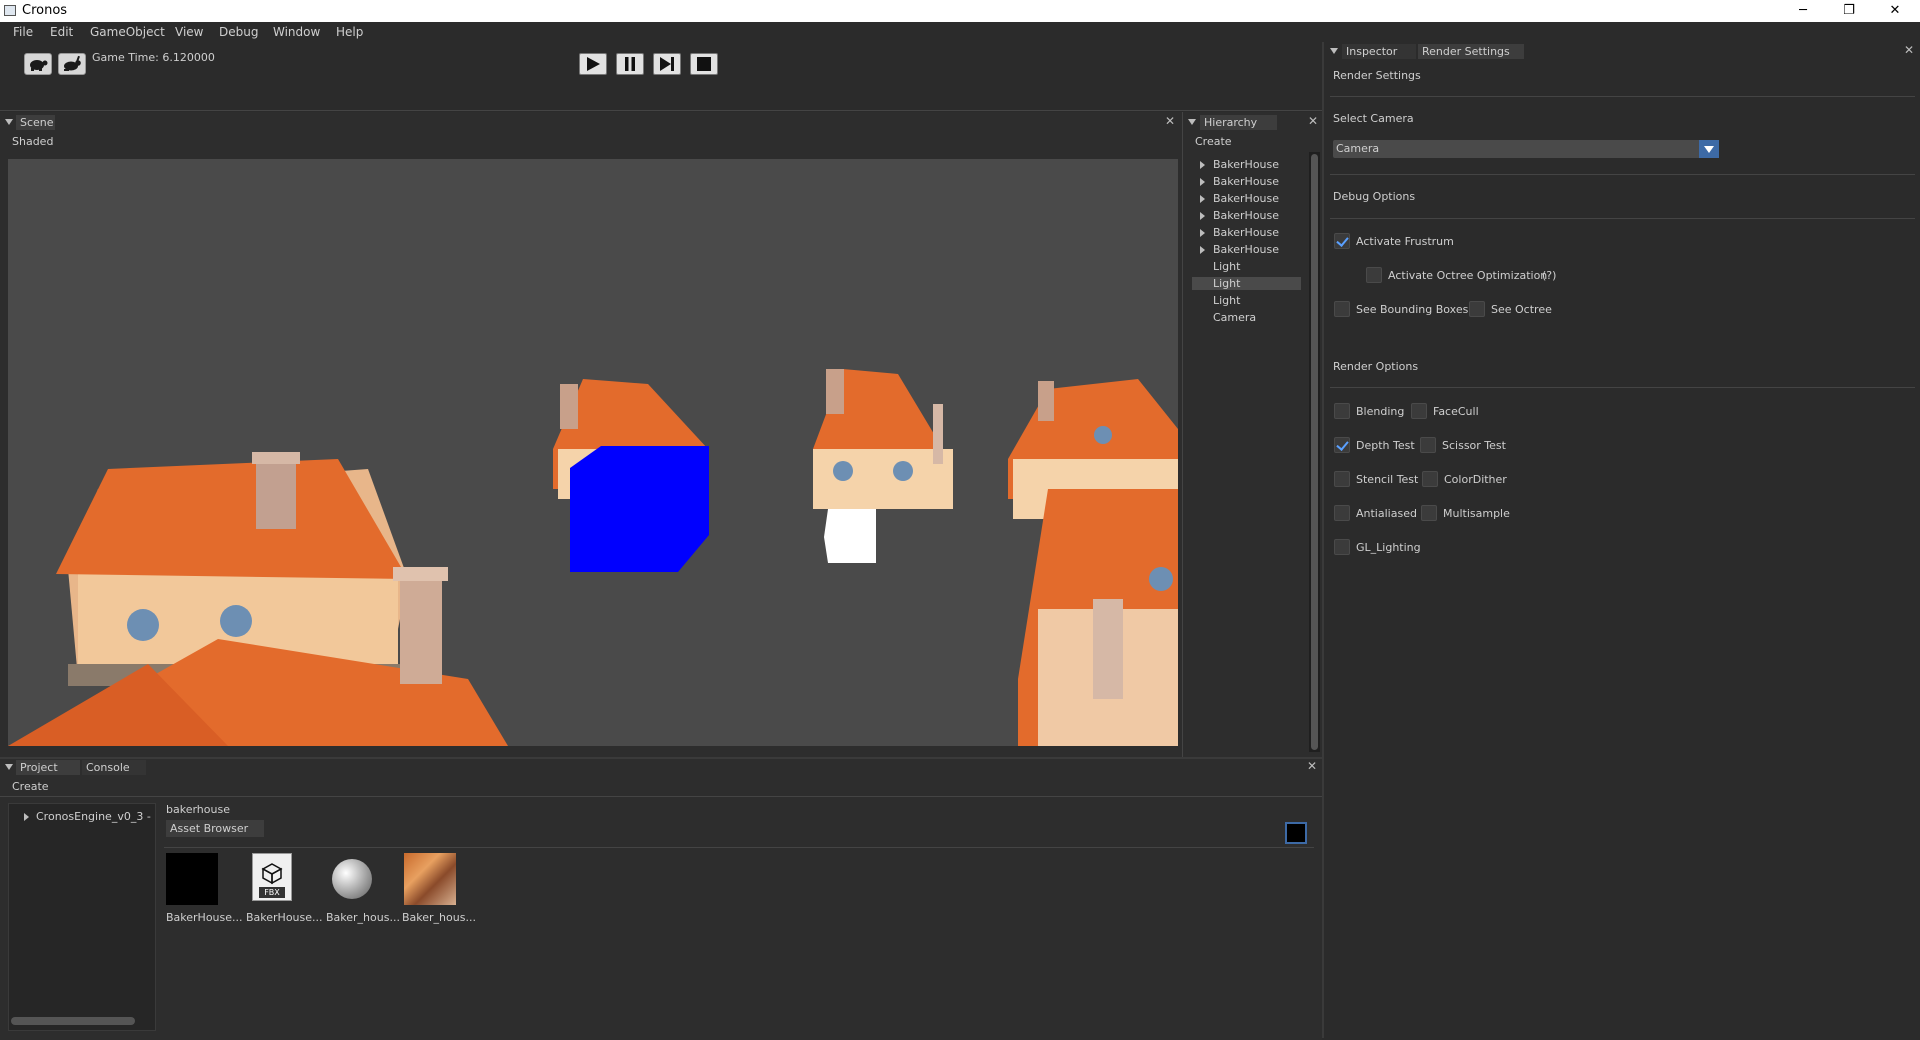 This screenshot has width=1920, height=1040. I want to click on menu-file: File, so click(23, 32).